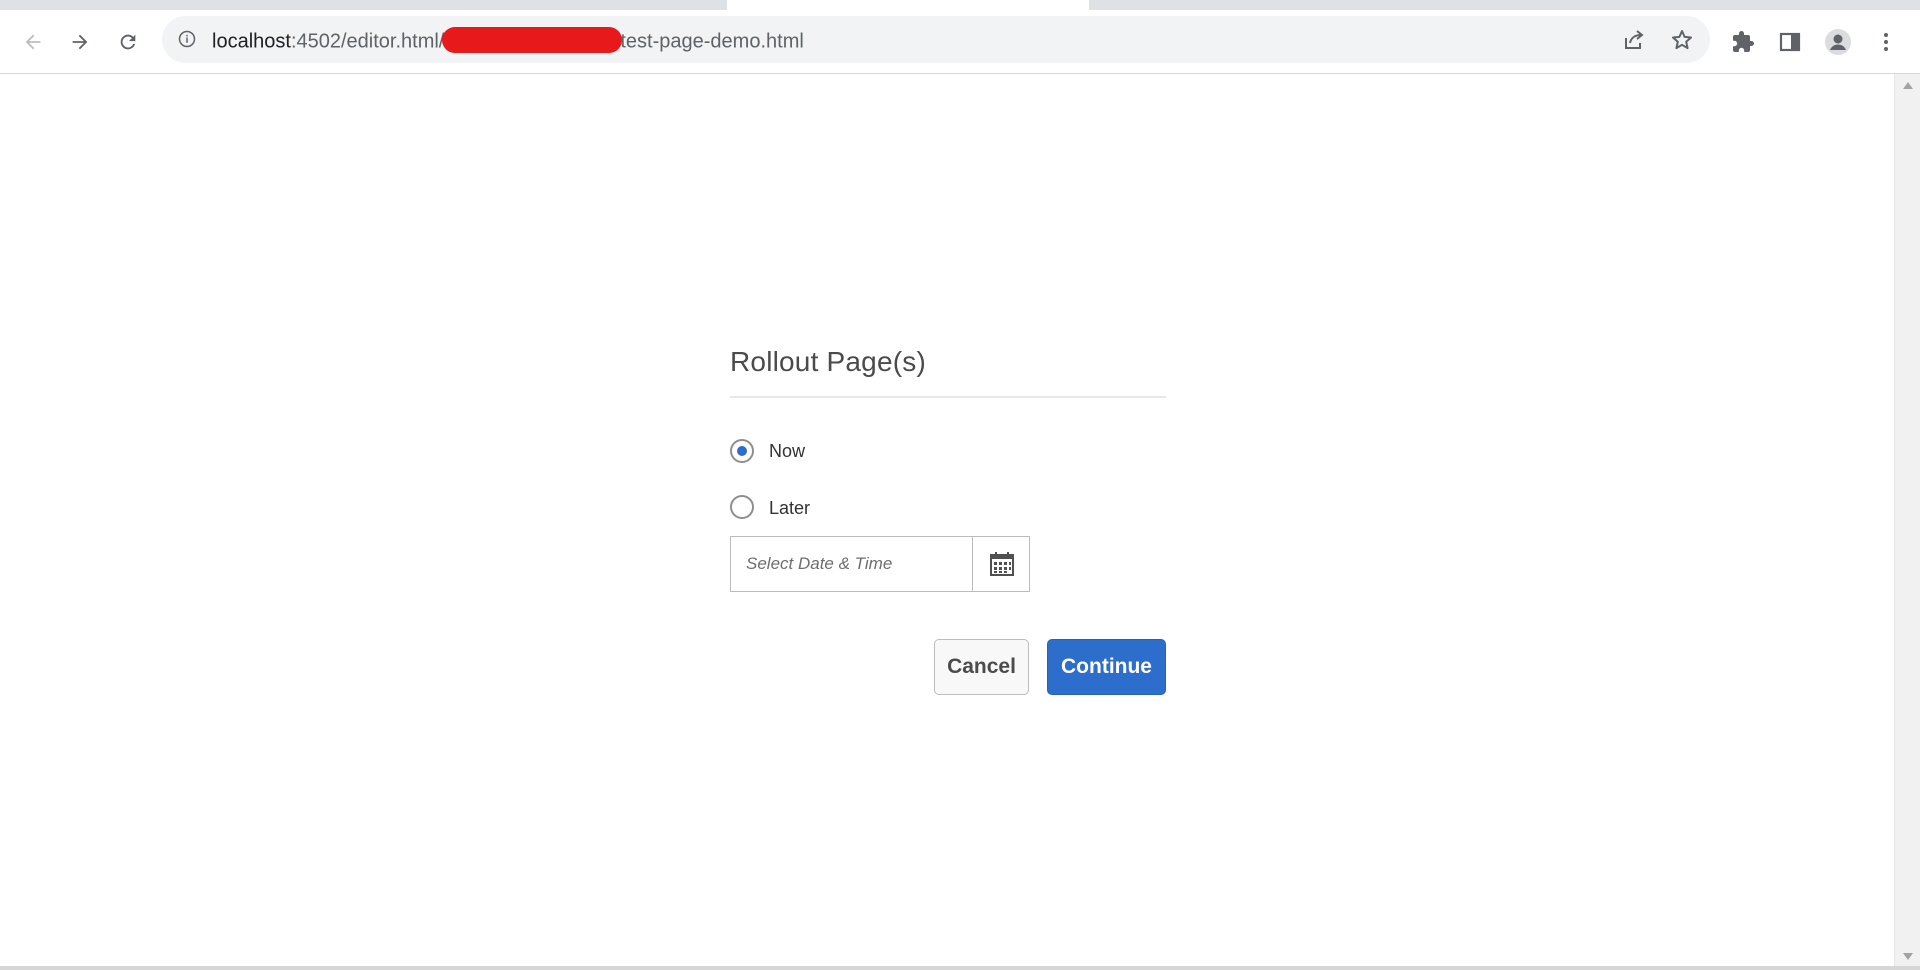 This screenshot has height=970, width=1920. What do you see at coordinates (1908, 956) in the screenshot?
I see `scroll-down-arrow-icon` at bounding box center [1908, 956].